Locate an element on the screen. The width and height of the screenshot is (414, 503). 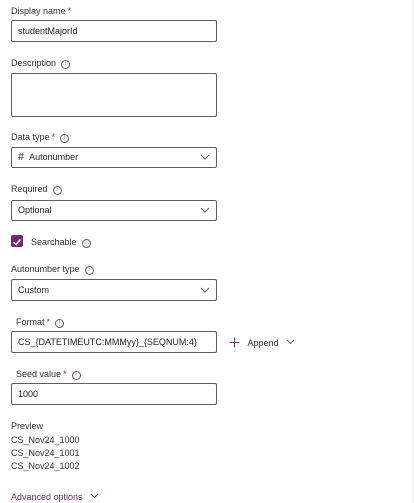
preview-line: CS_Nov24_1001 is located at coordinates (45, 453).